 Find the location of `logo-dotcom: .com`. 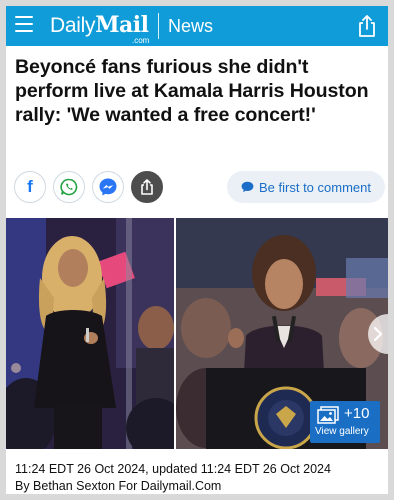

logo-dotcom: .com is located at coordinates (141, 40).